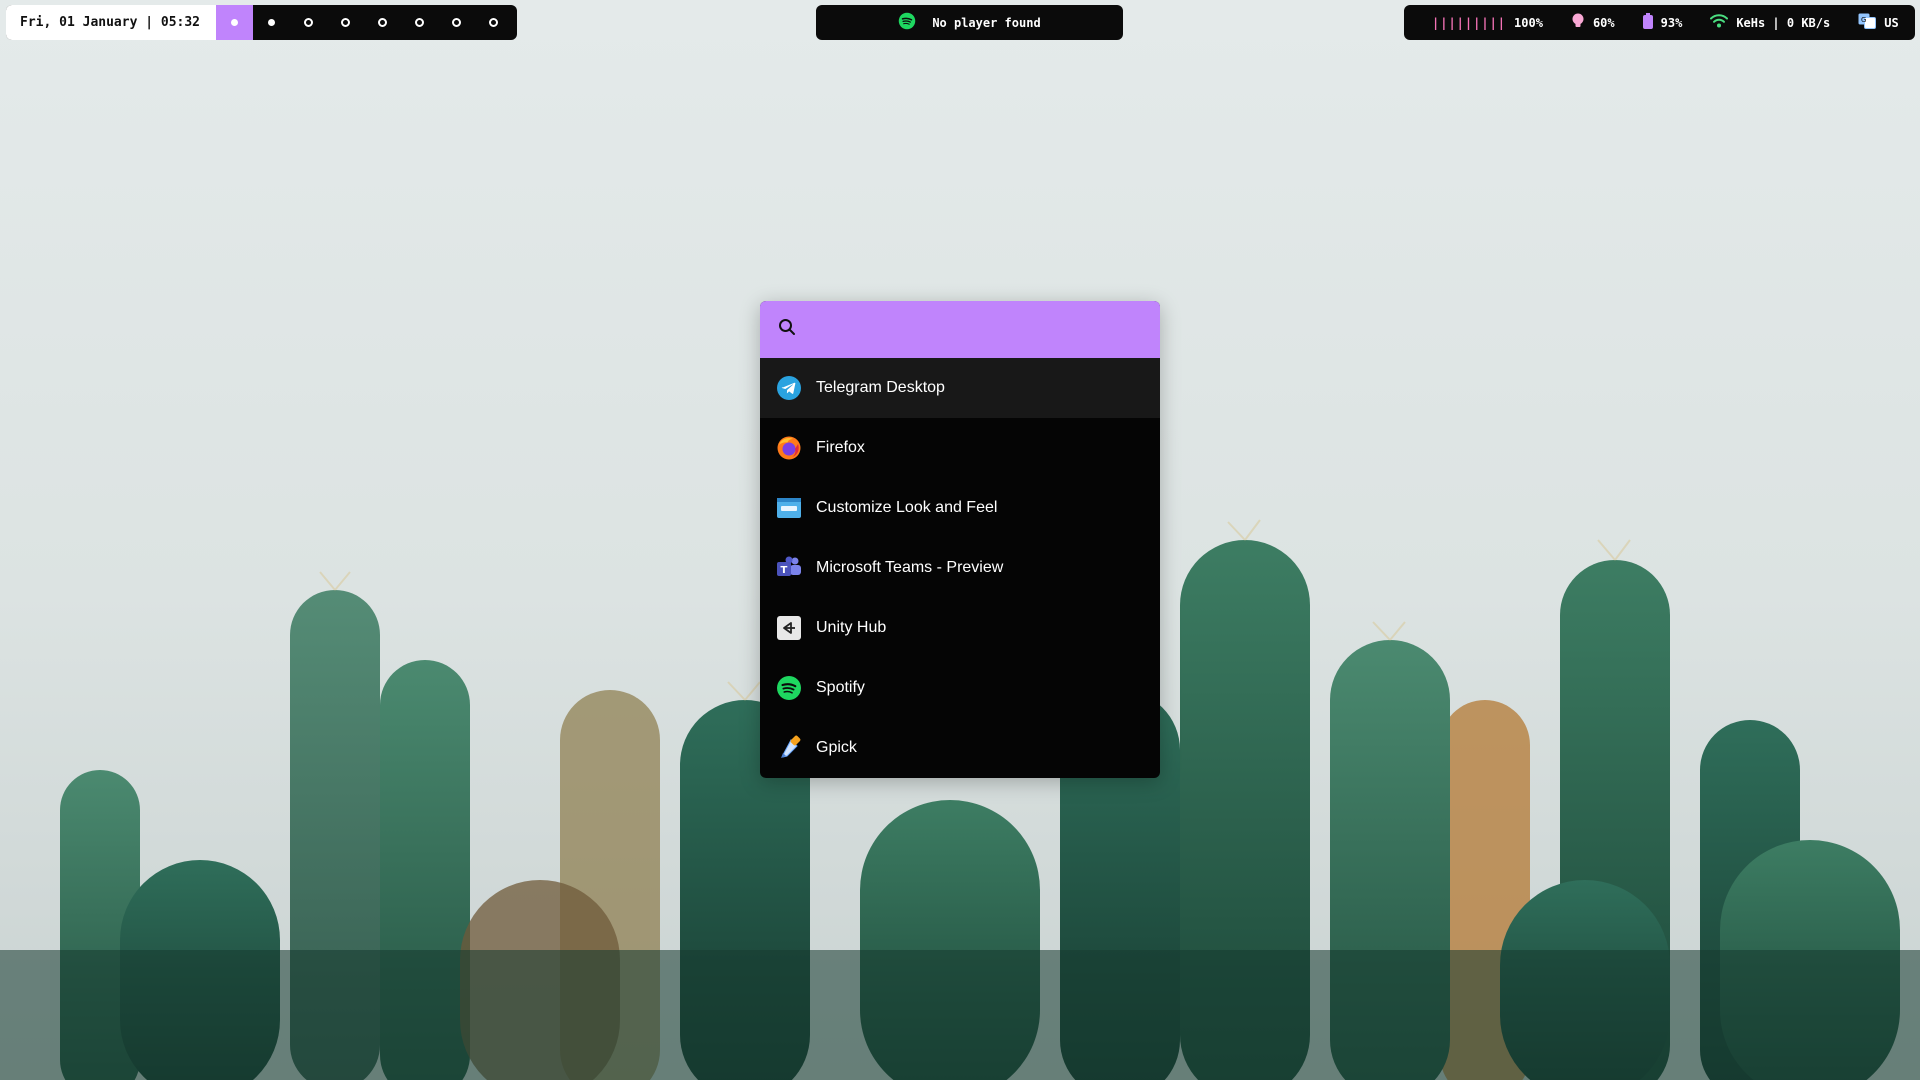  I want to click on volume-indicator: ||||||||| 100%, so click(1487, 23).